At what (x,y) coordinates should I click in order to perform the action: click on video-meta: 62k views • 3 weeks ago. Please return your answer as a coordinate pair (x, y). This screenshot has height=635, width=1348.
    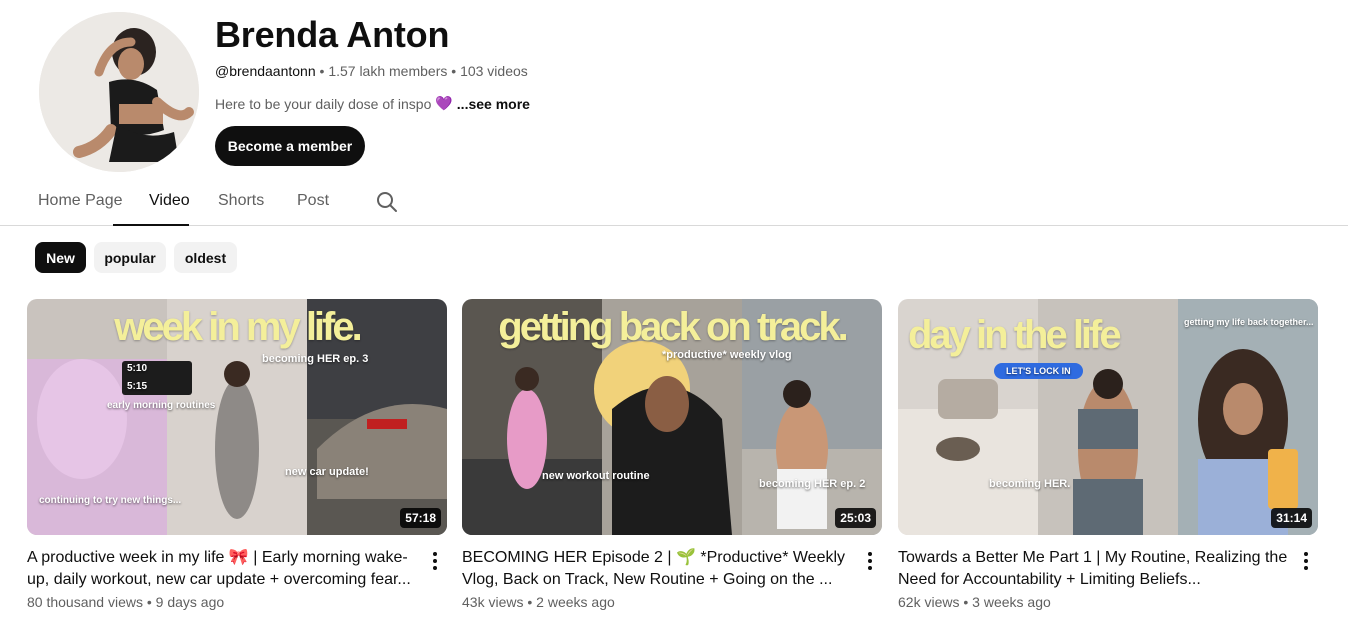
    Looking at the image, I should click on (974, 602).